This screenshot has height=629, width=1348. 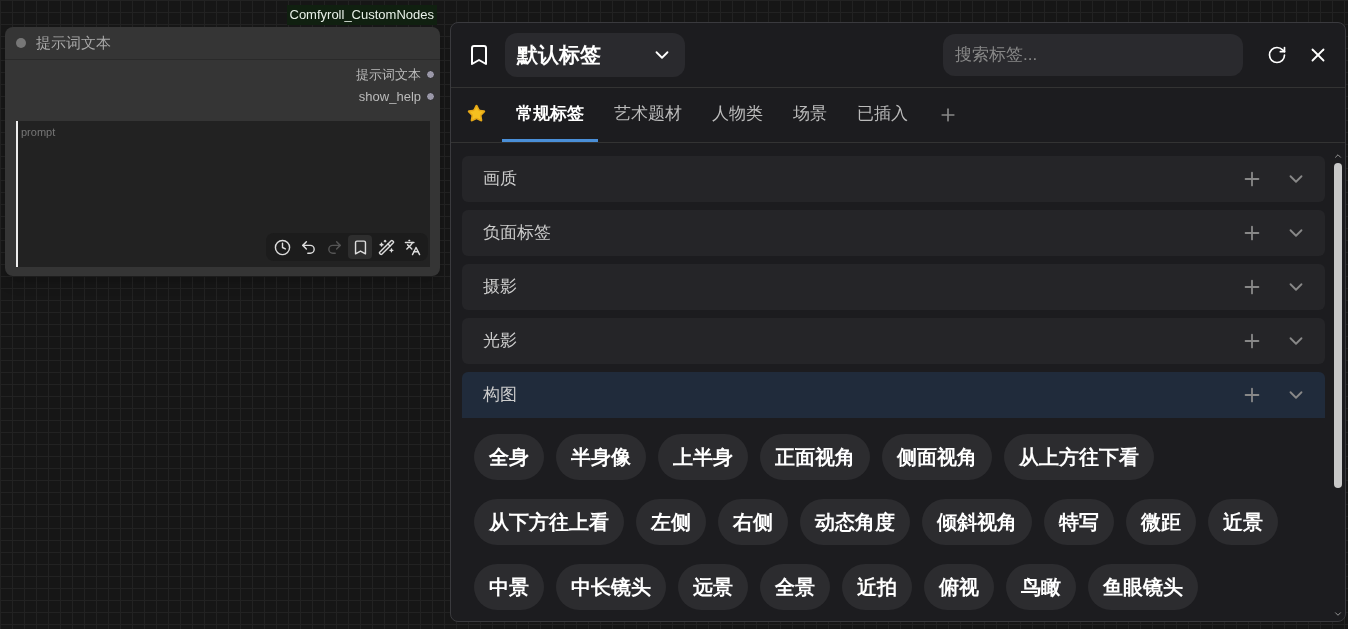 What do you see at coordinates (550, 115) in the screenshot?
I see `category-tab: 常规标签` at bounding box center [550, 115].